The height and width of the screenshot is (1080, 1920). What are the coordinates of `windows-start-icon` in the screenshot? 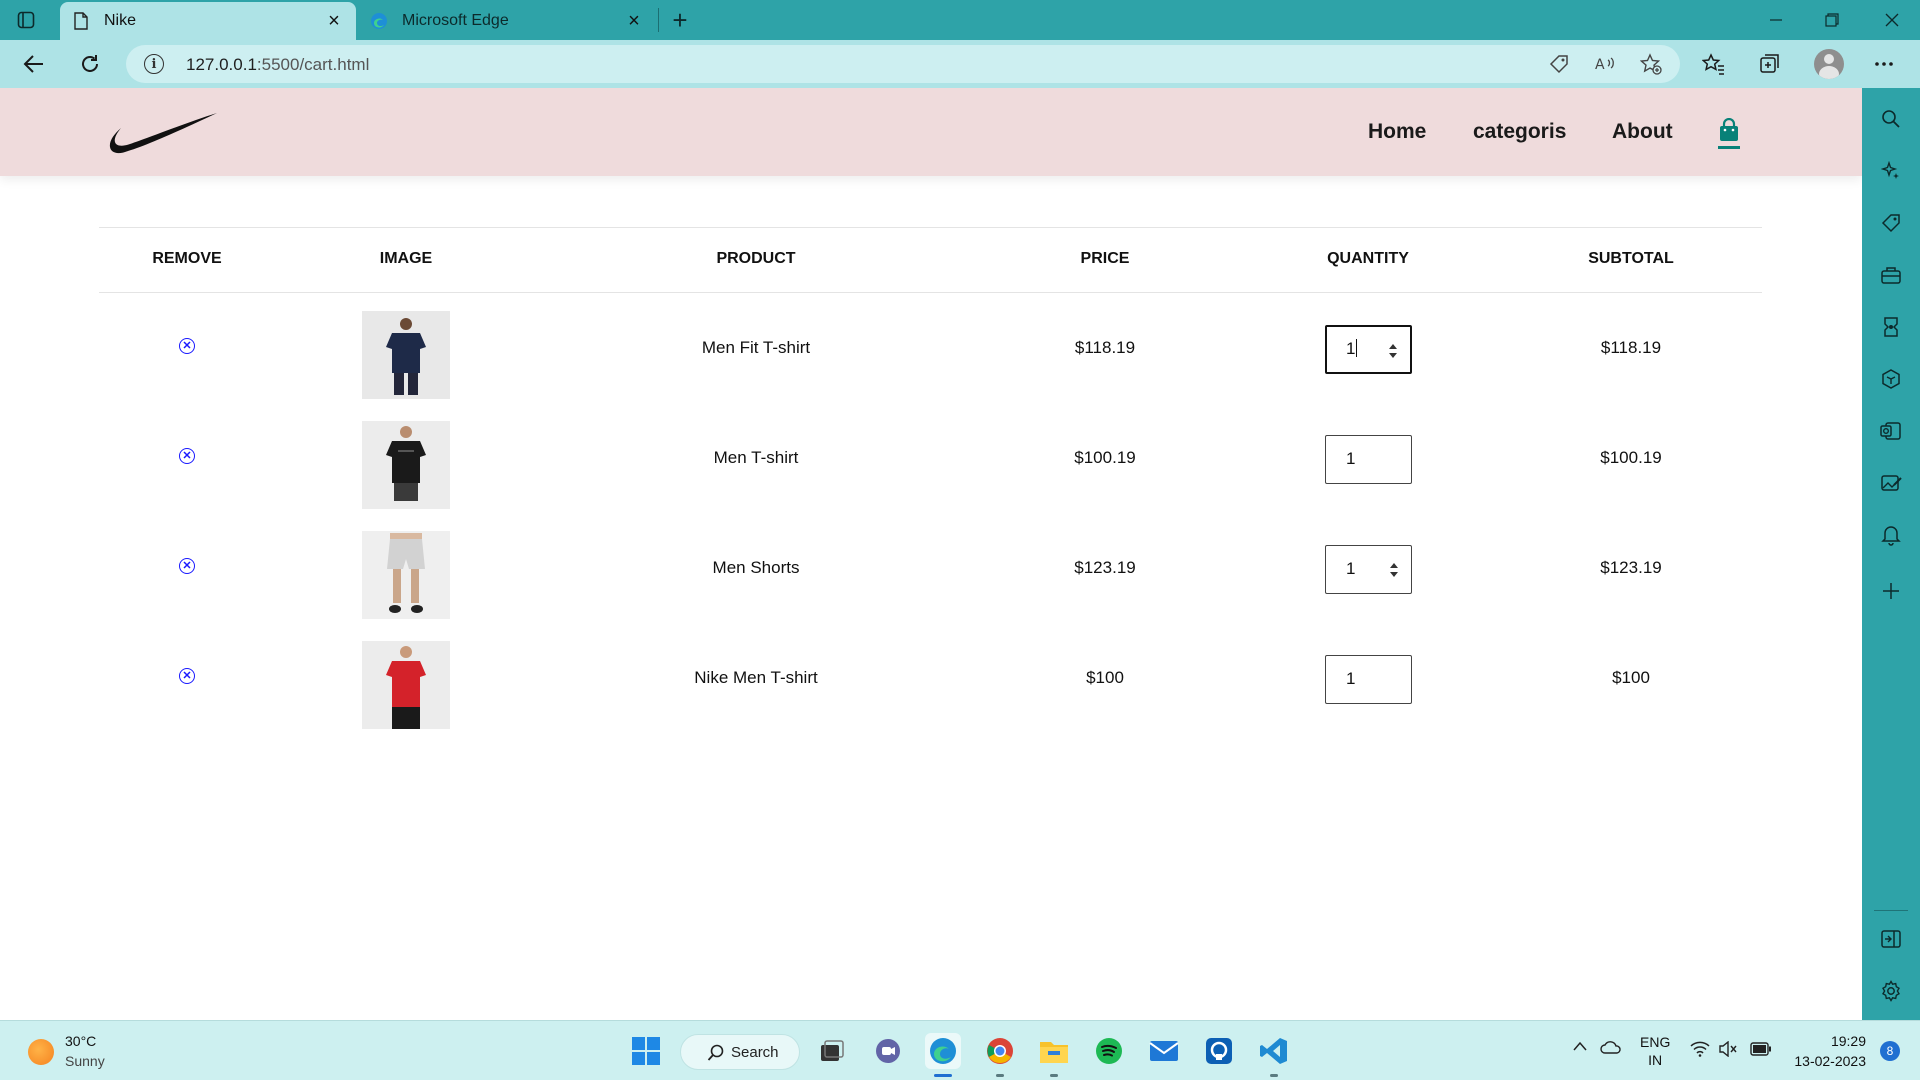 It's located at (646, 1051).